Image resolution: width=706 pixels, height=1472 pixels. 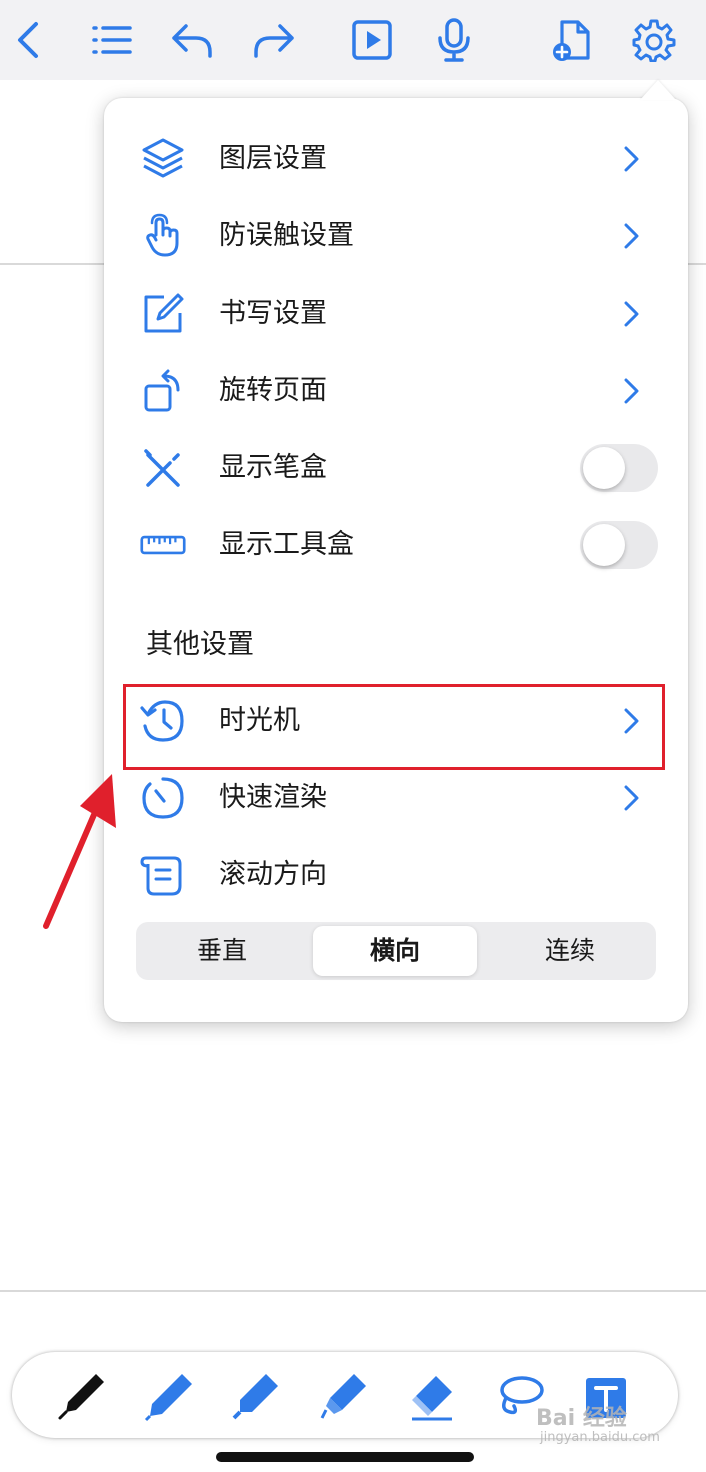 I want to click on page-divider-bottom, so click(x=353, y=1291).